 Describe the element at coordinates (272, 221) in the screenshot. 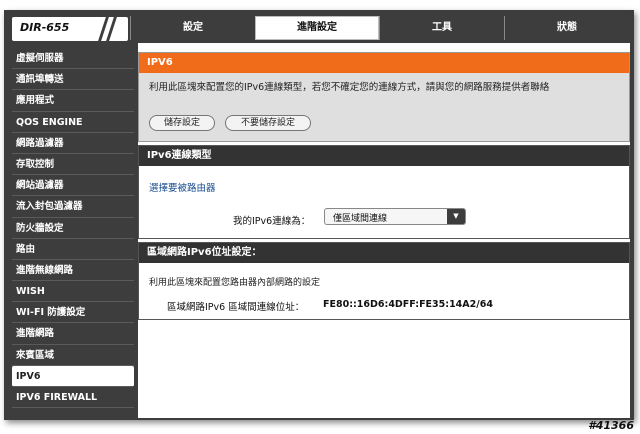

I see `connection-type-label: 我的IPv6連線為：` at that location.